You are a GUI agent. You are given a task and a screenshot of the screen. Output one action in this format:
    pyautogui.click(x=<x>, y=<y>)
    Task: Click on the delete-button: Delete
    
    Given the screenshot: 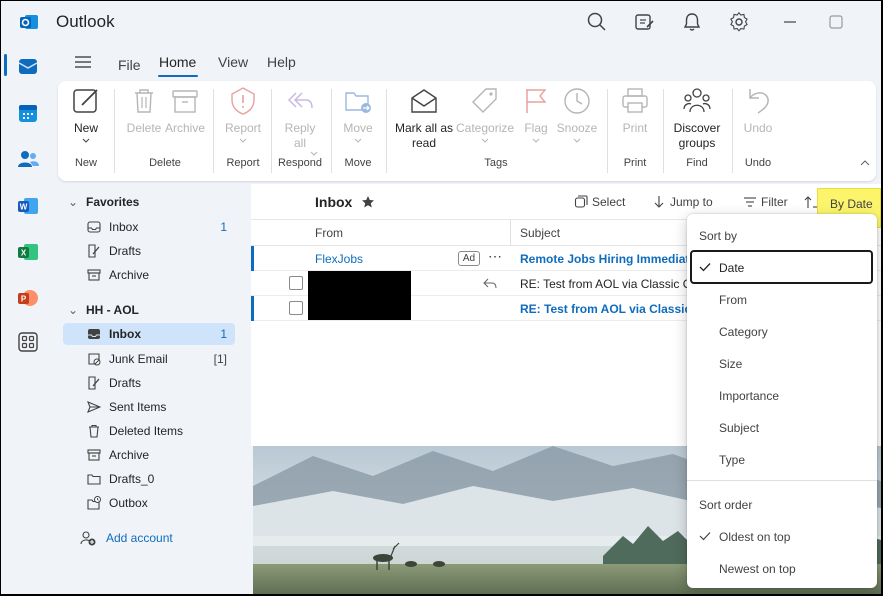 What is the action you would take?
    pyautogui.click(x=144, y=110)
    